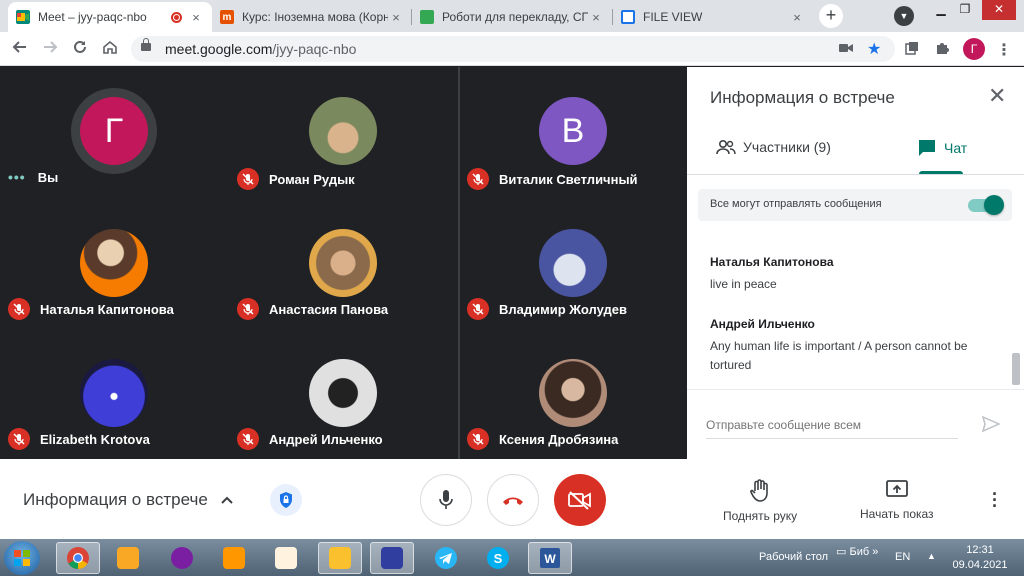  Describe the element at coordinates (991, 426) in the screenshot. I see `send-icon` at that location.